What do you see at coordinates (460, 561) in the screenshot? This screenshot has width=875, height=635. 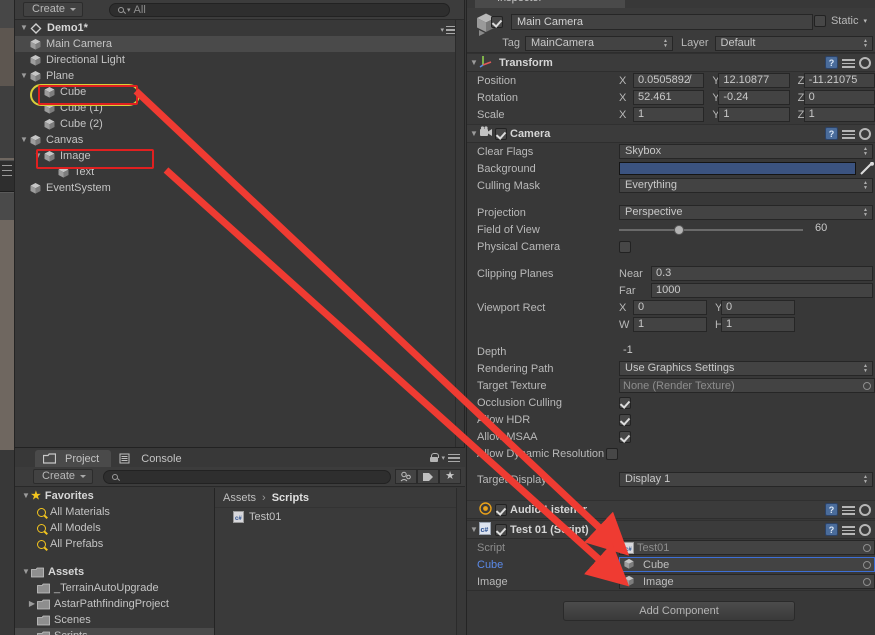 I see `project-scrollbar` at bounding box center [460, 561].